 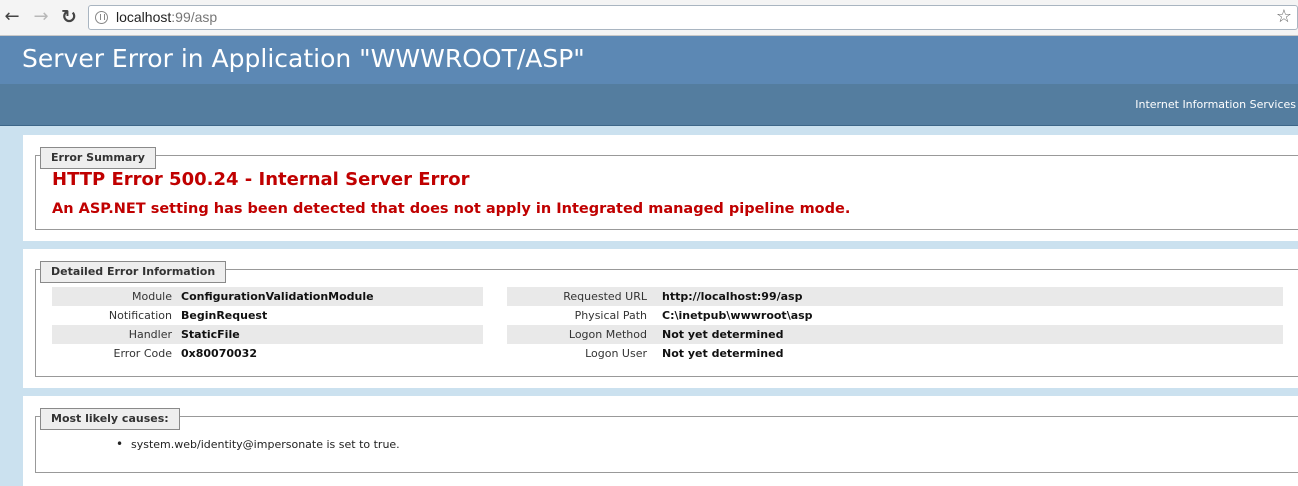 What do you see at coordinates (150, 334) in the screenshot?
I see `detail-label: Handler` at bounding box center [150, 334].